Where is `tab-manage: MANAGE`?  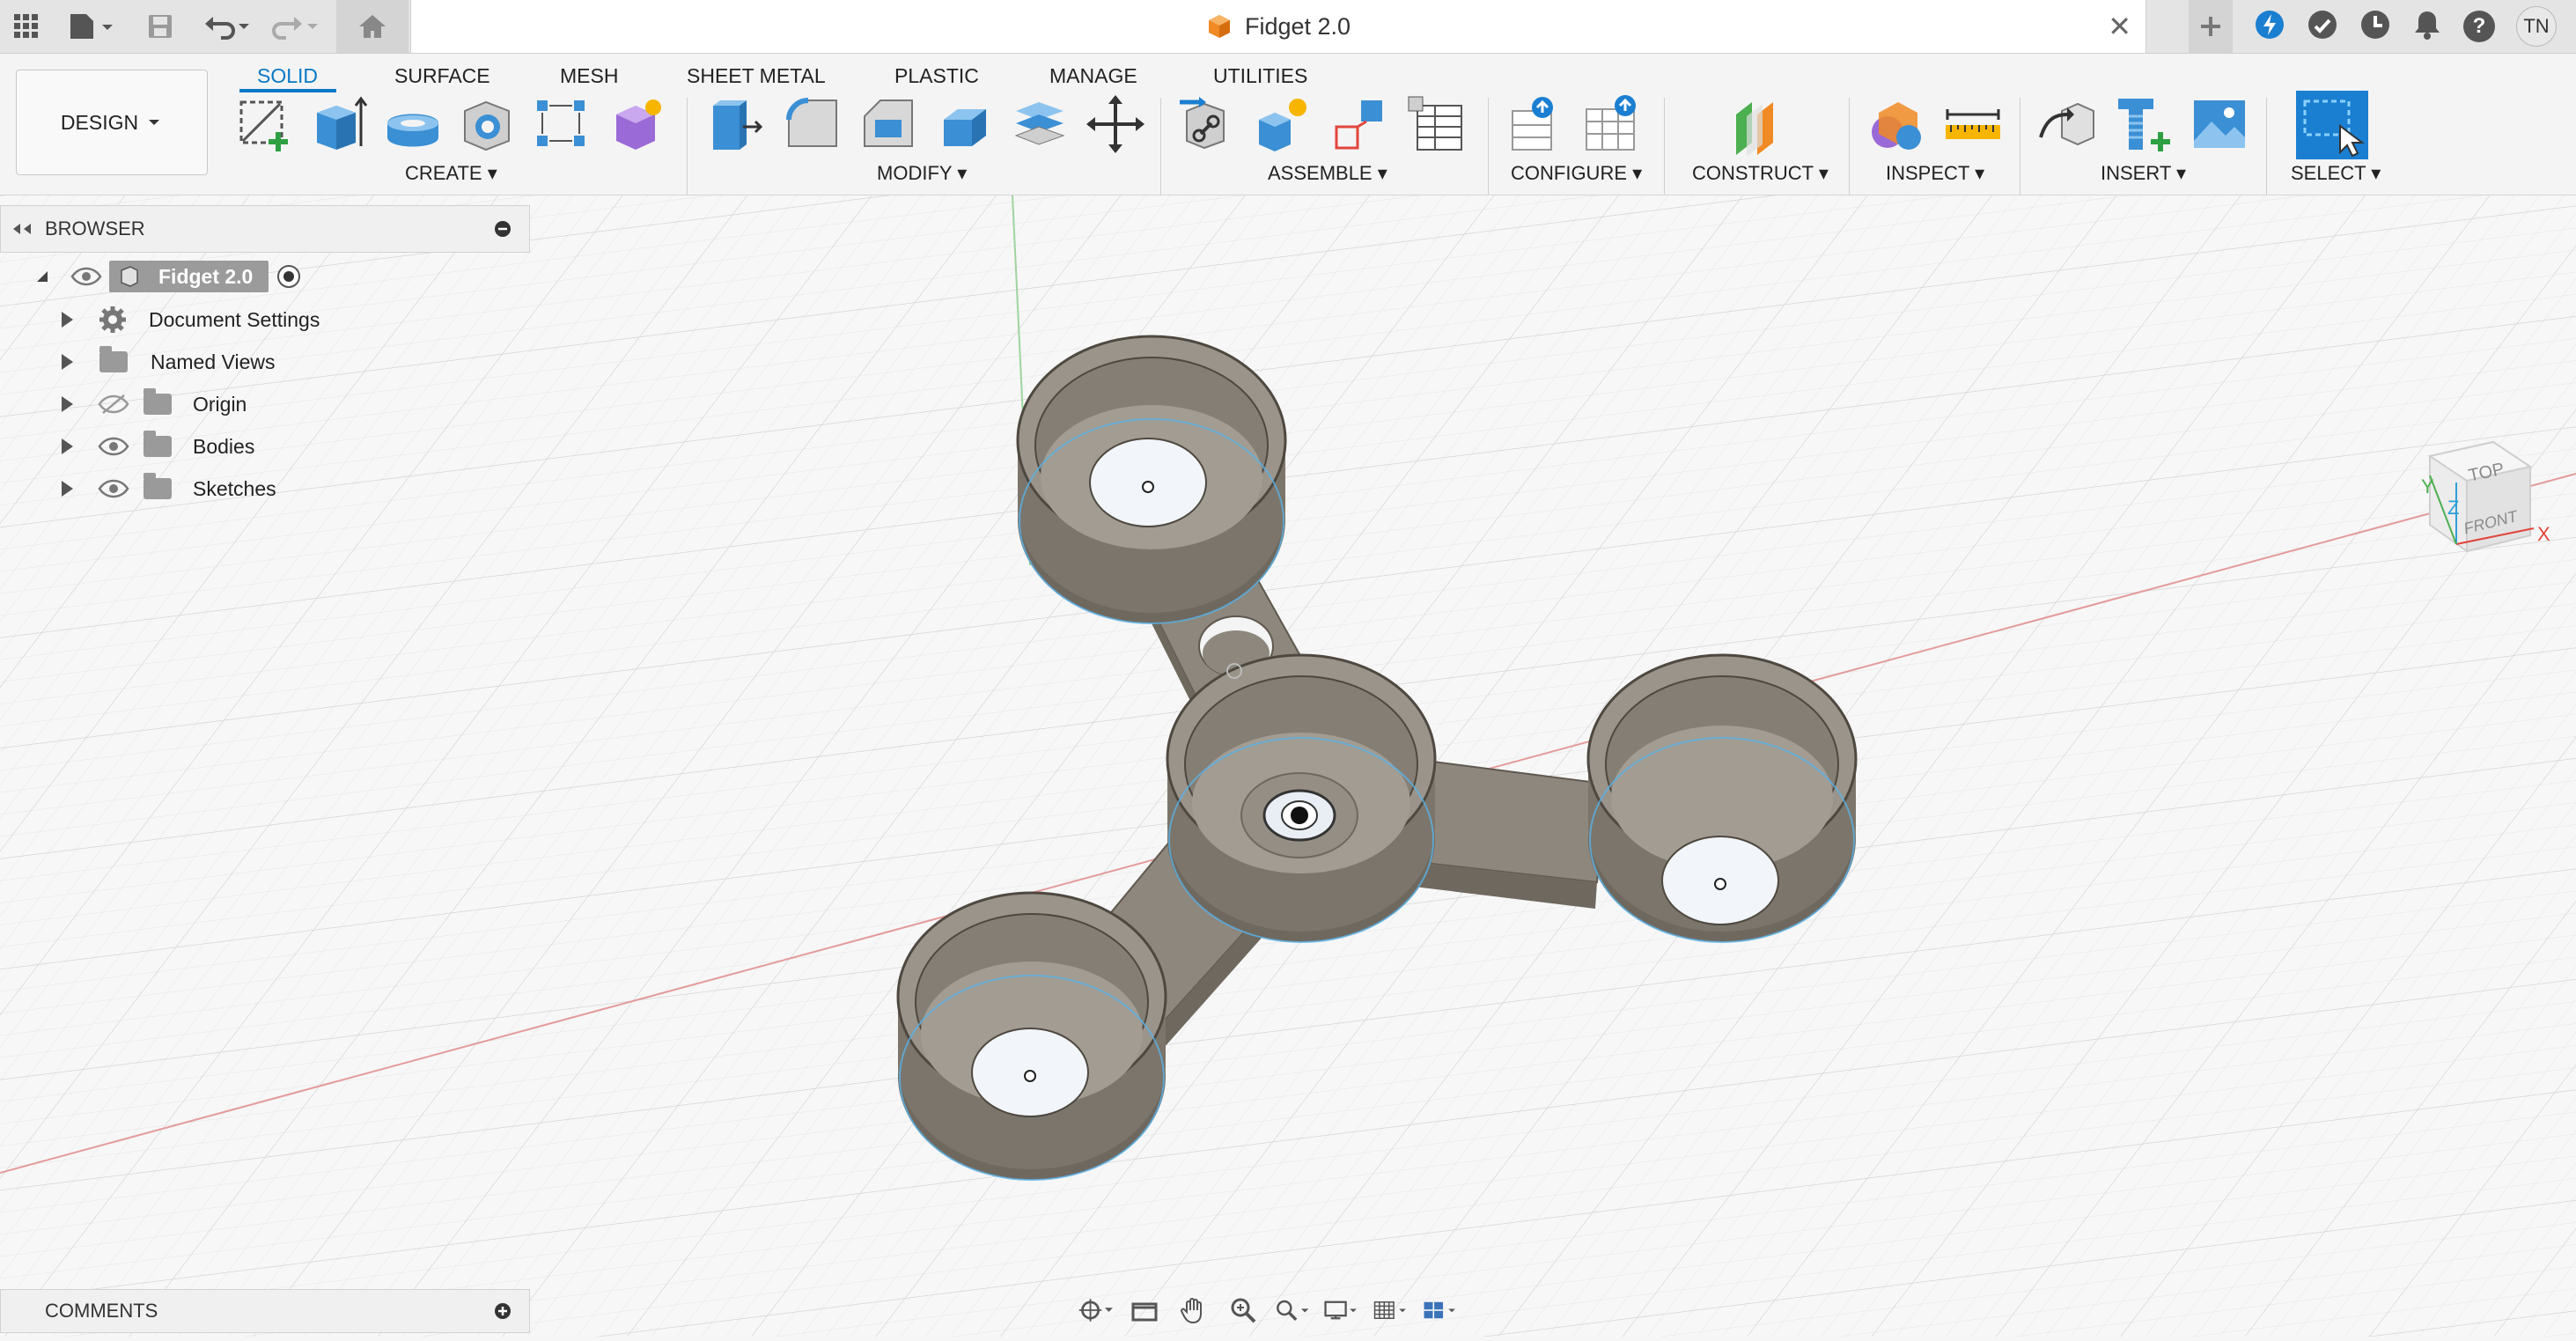
tab-manage: MANAGE is located at coordinates (1093, 75).